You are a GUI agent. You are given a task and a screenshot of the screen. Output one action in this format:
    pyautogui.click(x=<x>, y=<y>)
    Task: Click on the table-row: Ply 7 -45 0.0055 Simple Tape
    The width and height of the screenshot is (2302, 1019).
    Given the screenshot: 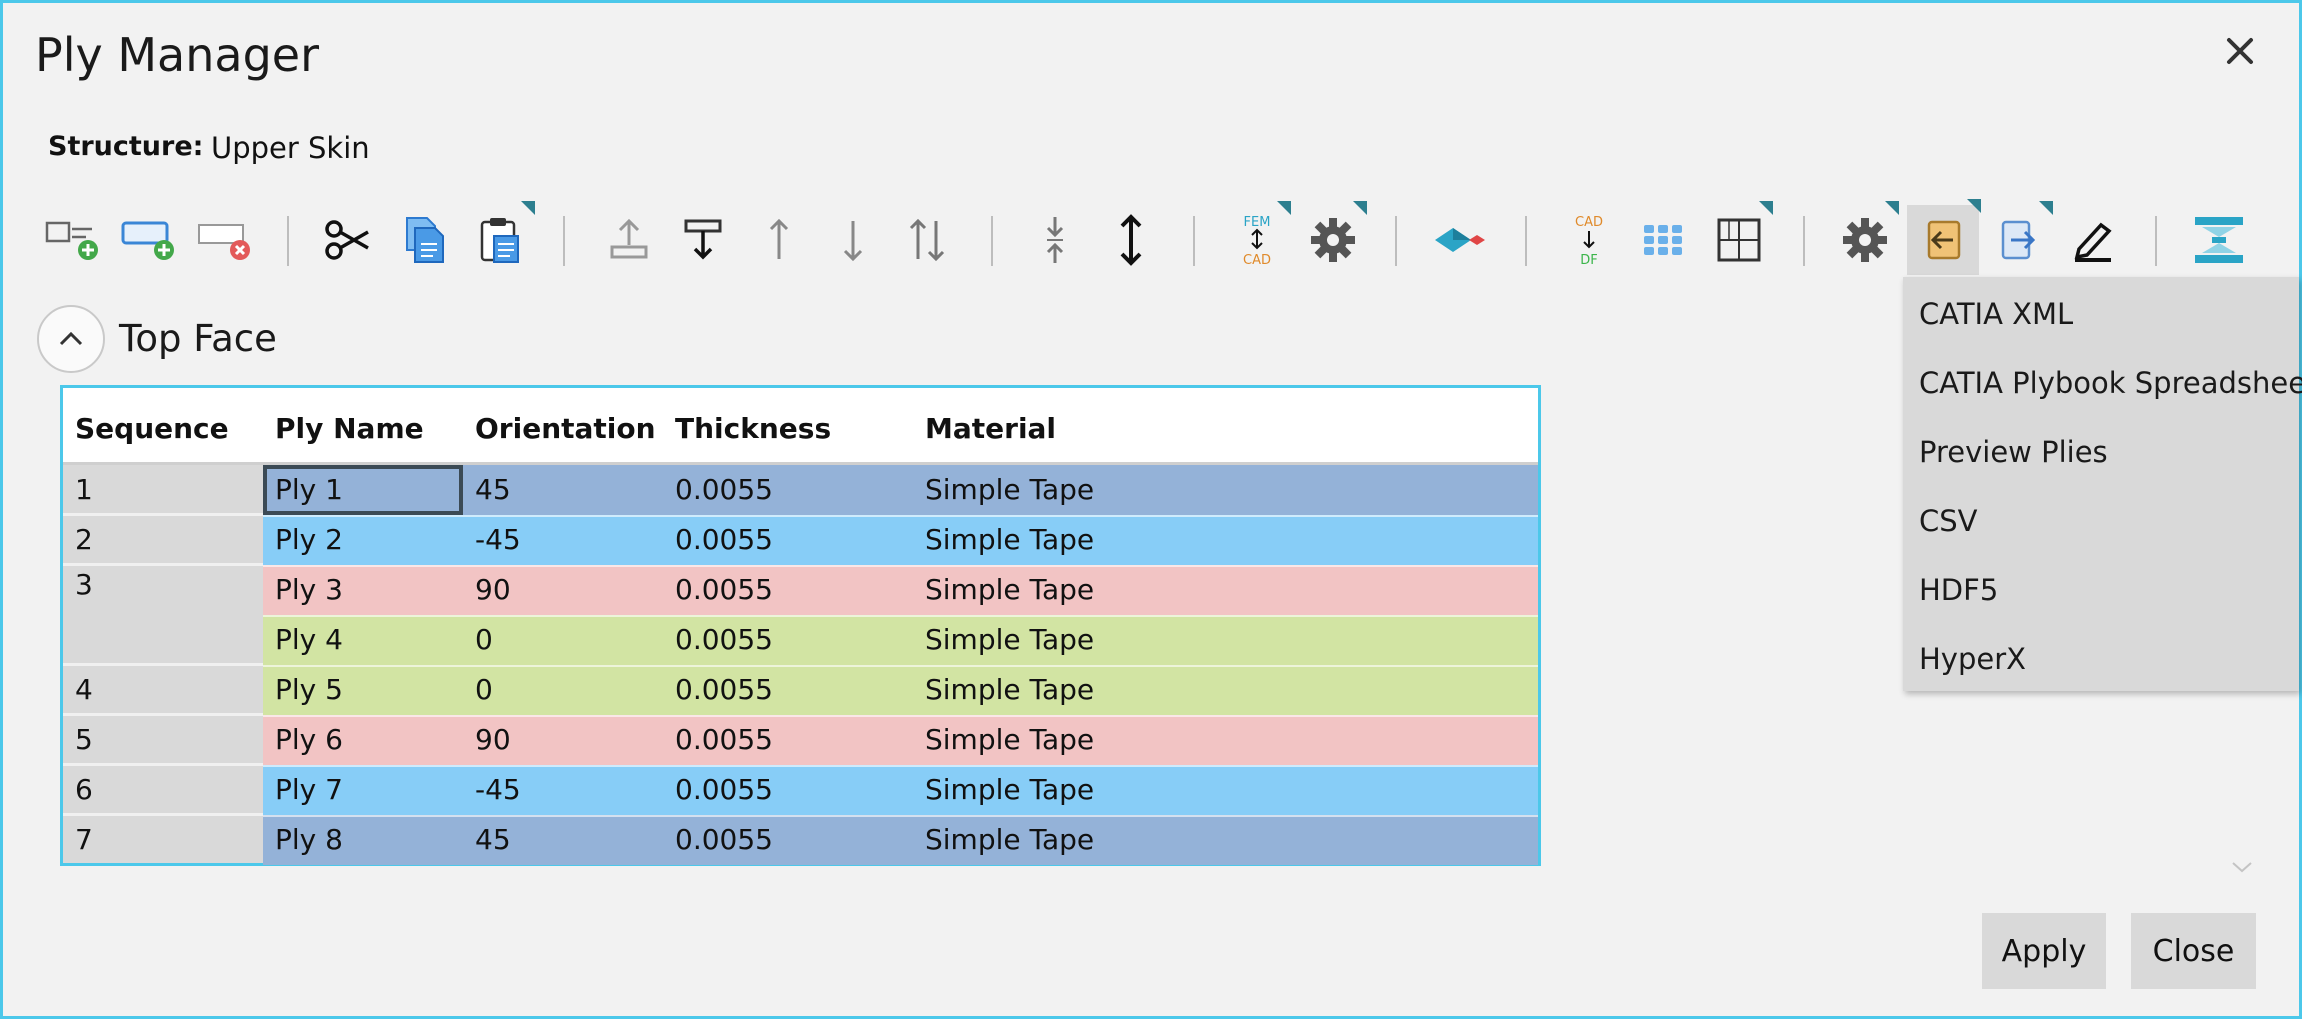 What is the action you would take?
    pyautogui.click(x=800, y=790)
    